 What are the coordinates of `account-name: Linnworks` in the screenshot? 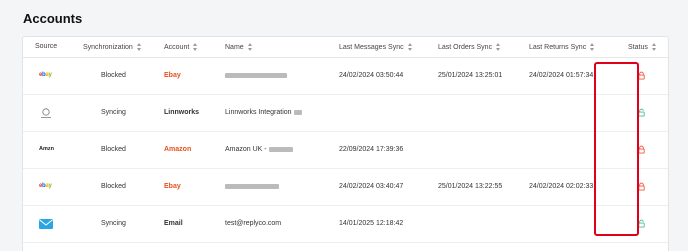 It's located at (181, 112).